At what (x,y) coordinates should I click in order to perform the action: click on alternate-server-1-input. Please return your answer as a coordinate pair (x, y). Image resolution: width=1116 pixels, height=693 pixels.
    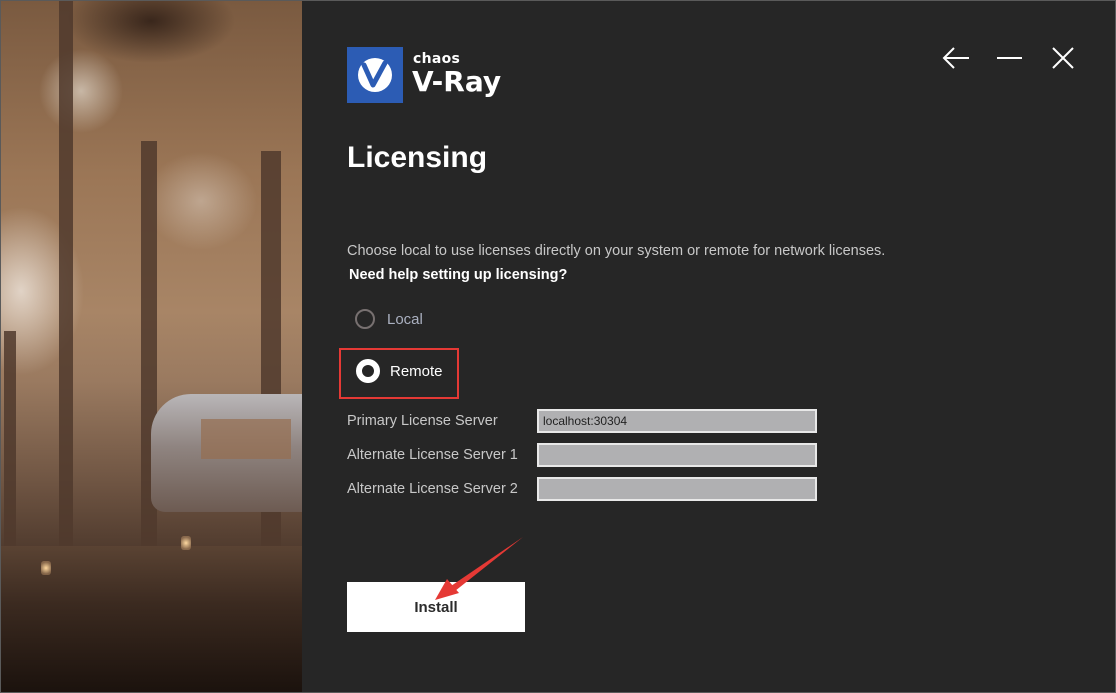
    Looking at the image, I should click on (677, 455).